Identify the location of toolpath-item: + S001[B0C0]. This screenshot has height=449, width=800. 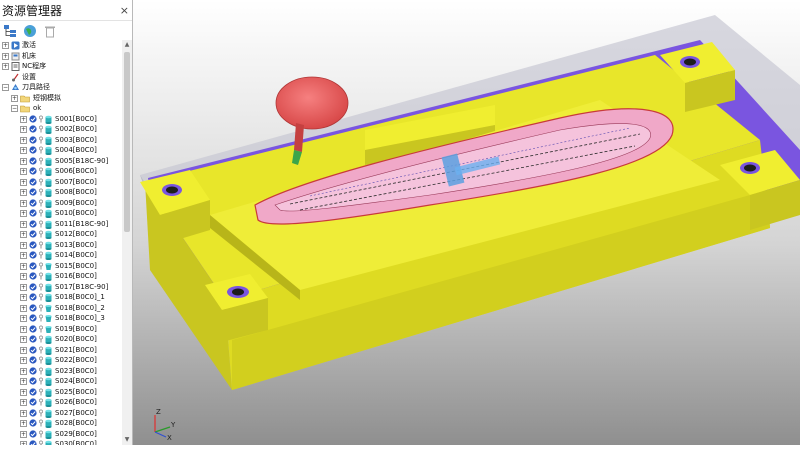
(61, 119).